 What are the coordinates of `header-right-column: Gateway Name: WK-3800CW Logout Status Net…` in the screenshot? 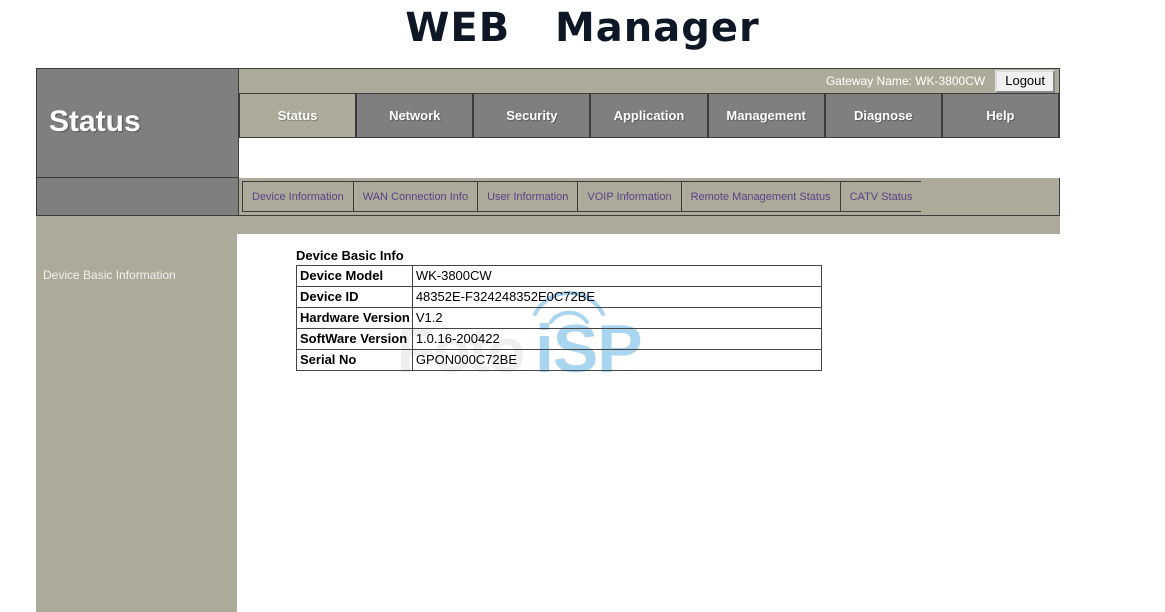 It's located at (649, 123).